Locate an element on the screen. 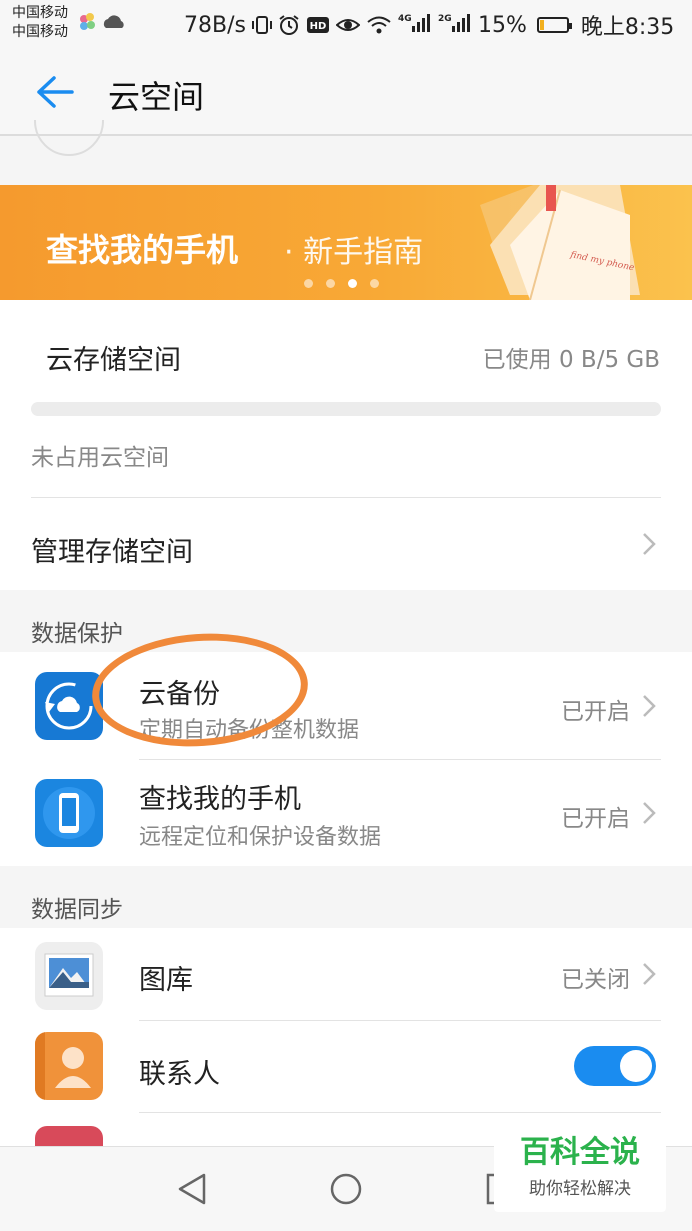 The width and height of the screenshot is (692, 1231). status-bar: 中国移动 中国移动 78B/s HD 4G 2G 15% 晚上8:35 is located at coordinates (346, 24).